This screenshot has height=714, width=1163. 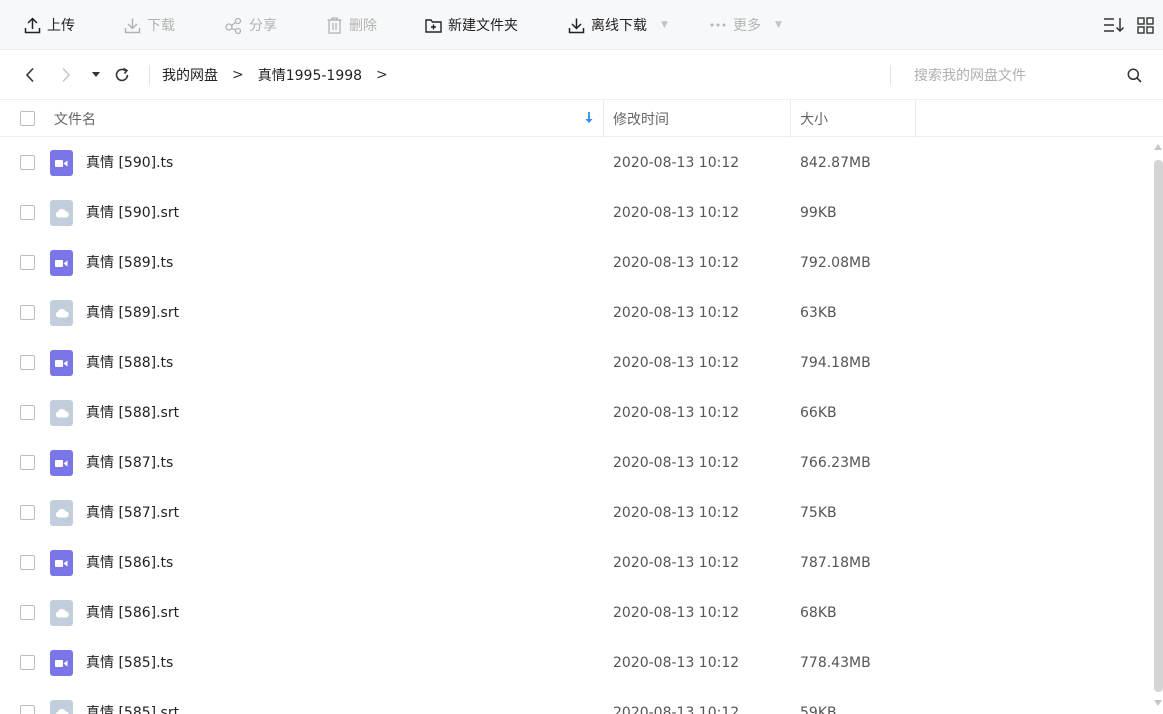 I want to click on file-name: 真情 [586].ts, so click(x=129, y=563).